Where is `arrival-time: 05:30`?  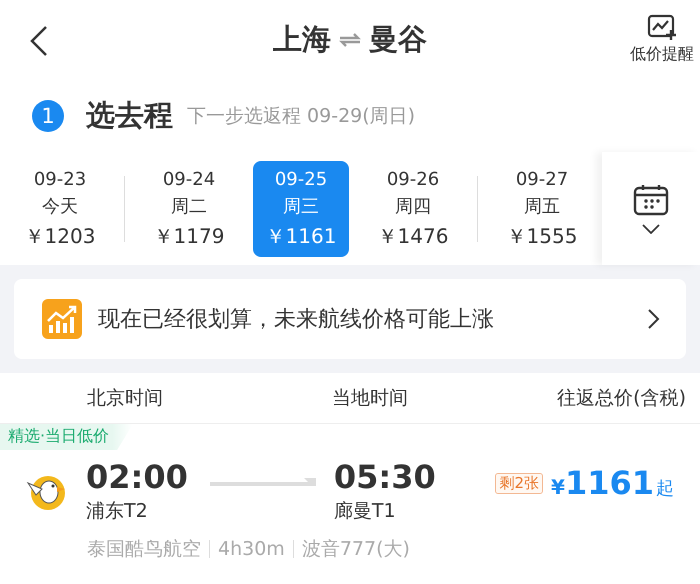
arrival-time: 05:30 is located at coordinates (385, 477).